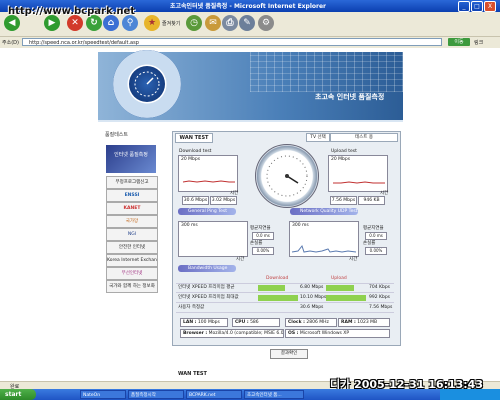 This screenshot has height=400, width=500. I want to click on tab-wan-test: WAN TEST, so click(194, 138).